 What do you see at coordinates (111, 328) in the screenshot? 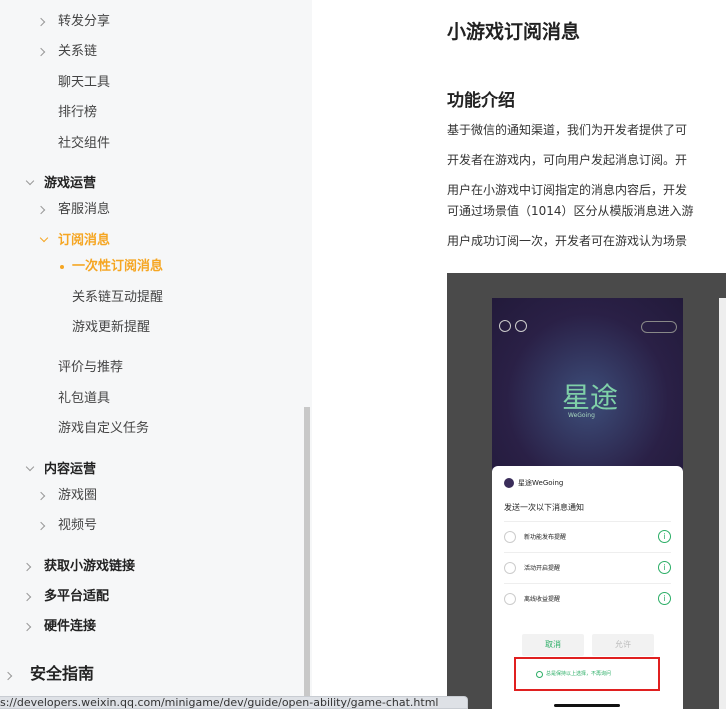
I see `sidebar-item-game-update: 游戏更新提醒` at bounding box center [111, 328].